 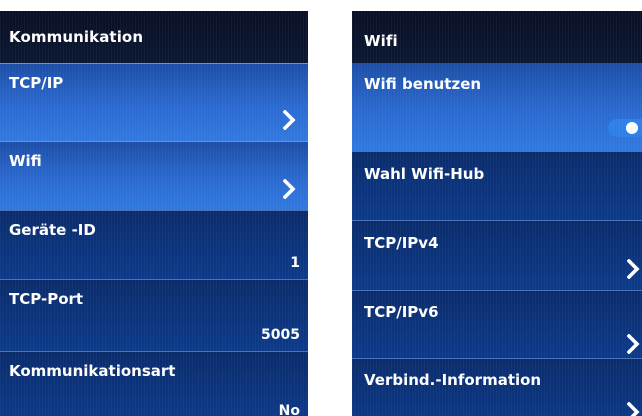 What do you see at coordinates (497, 37) in the screenshot?
I see `page-title-bar: Wifi` at bounding box center [497, 37].